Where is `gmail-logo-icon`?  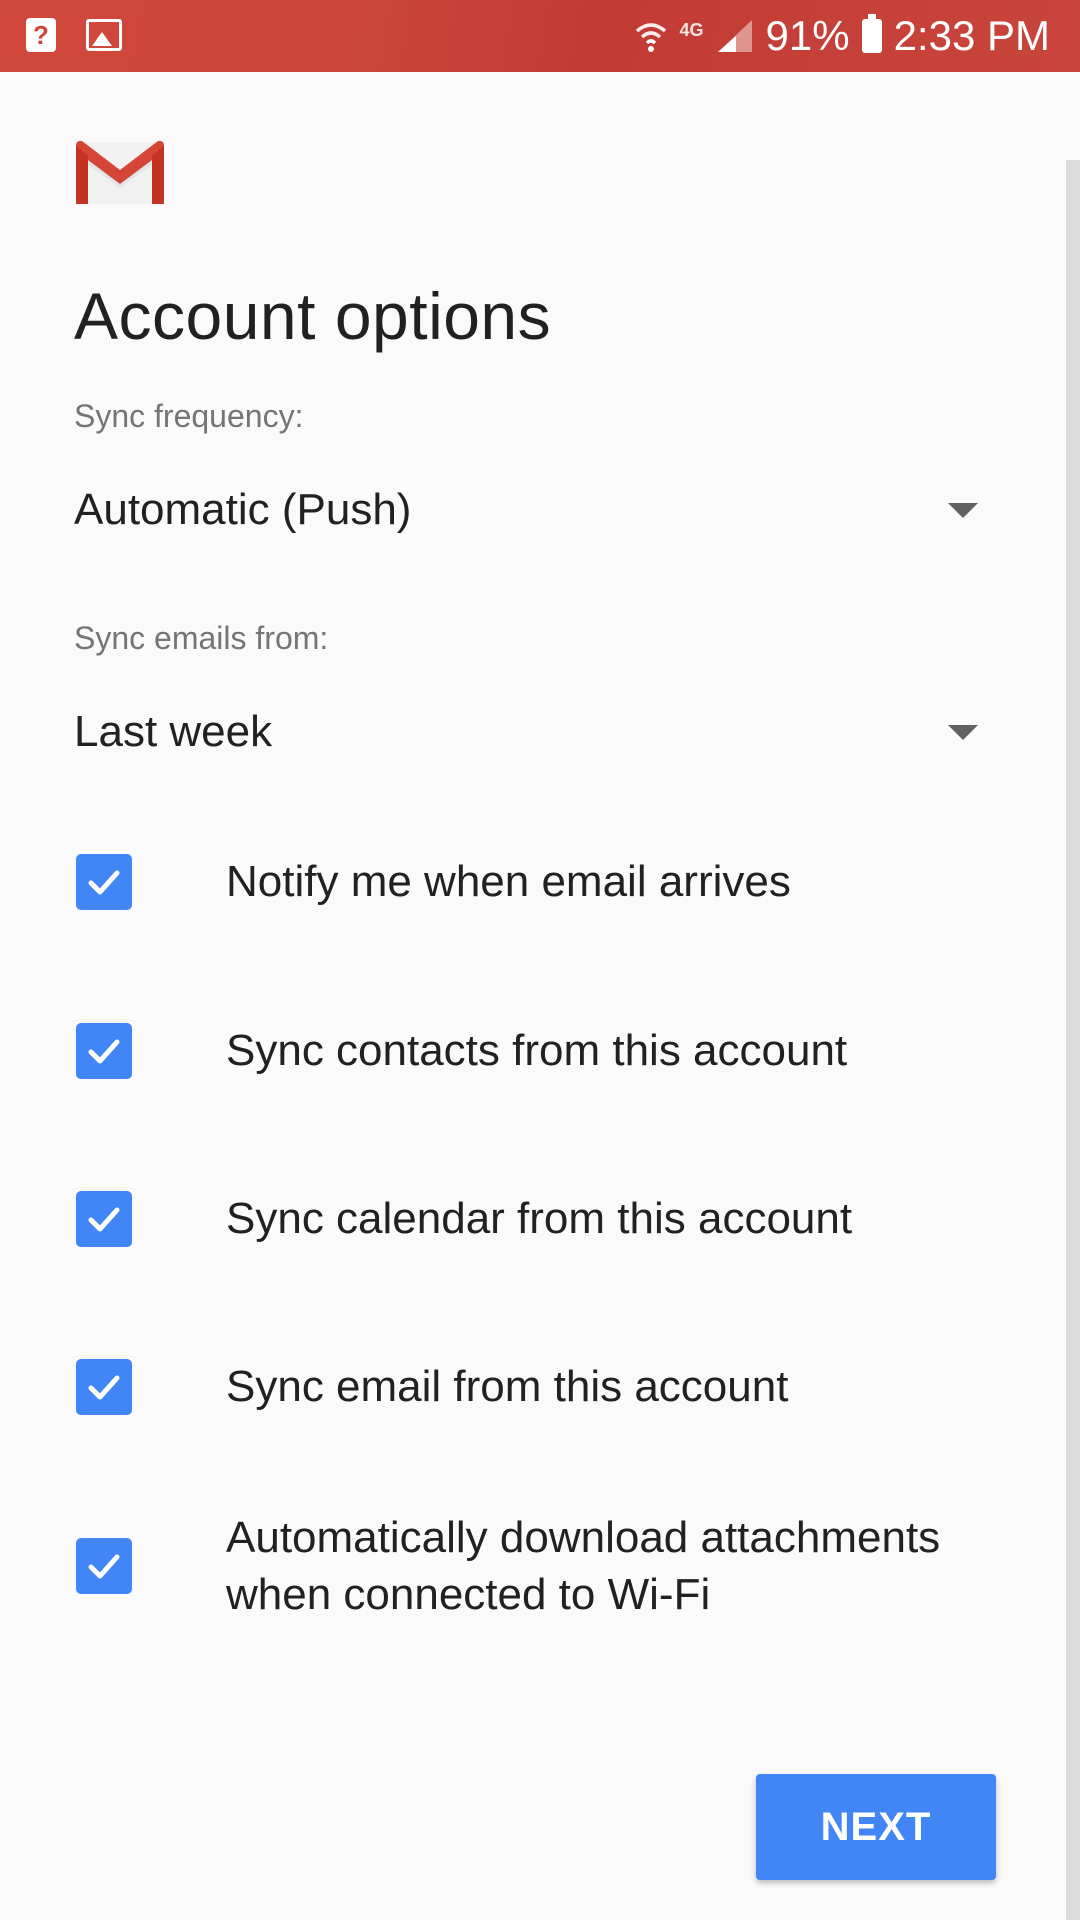 gmail-logo-icon is located at coordinates (120, 172).